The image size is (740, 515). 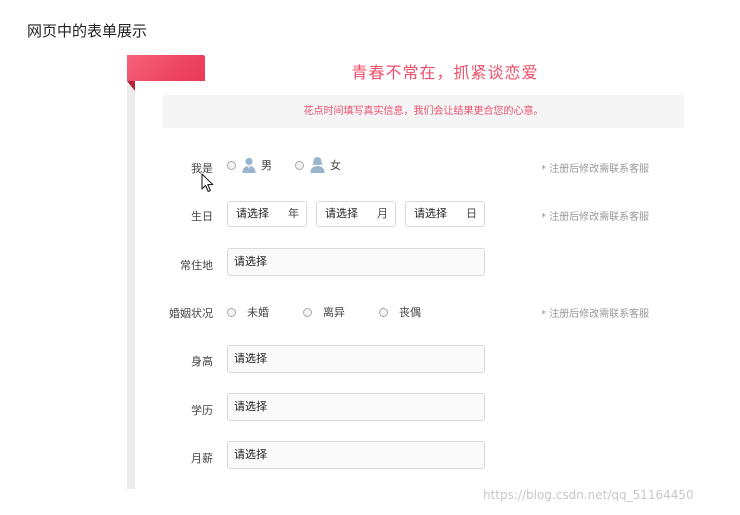 I want to click on height-label: 身高, so click(x=202, y=361).